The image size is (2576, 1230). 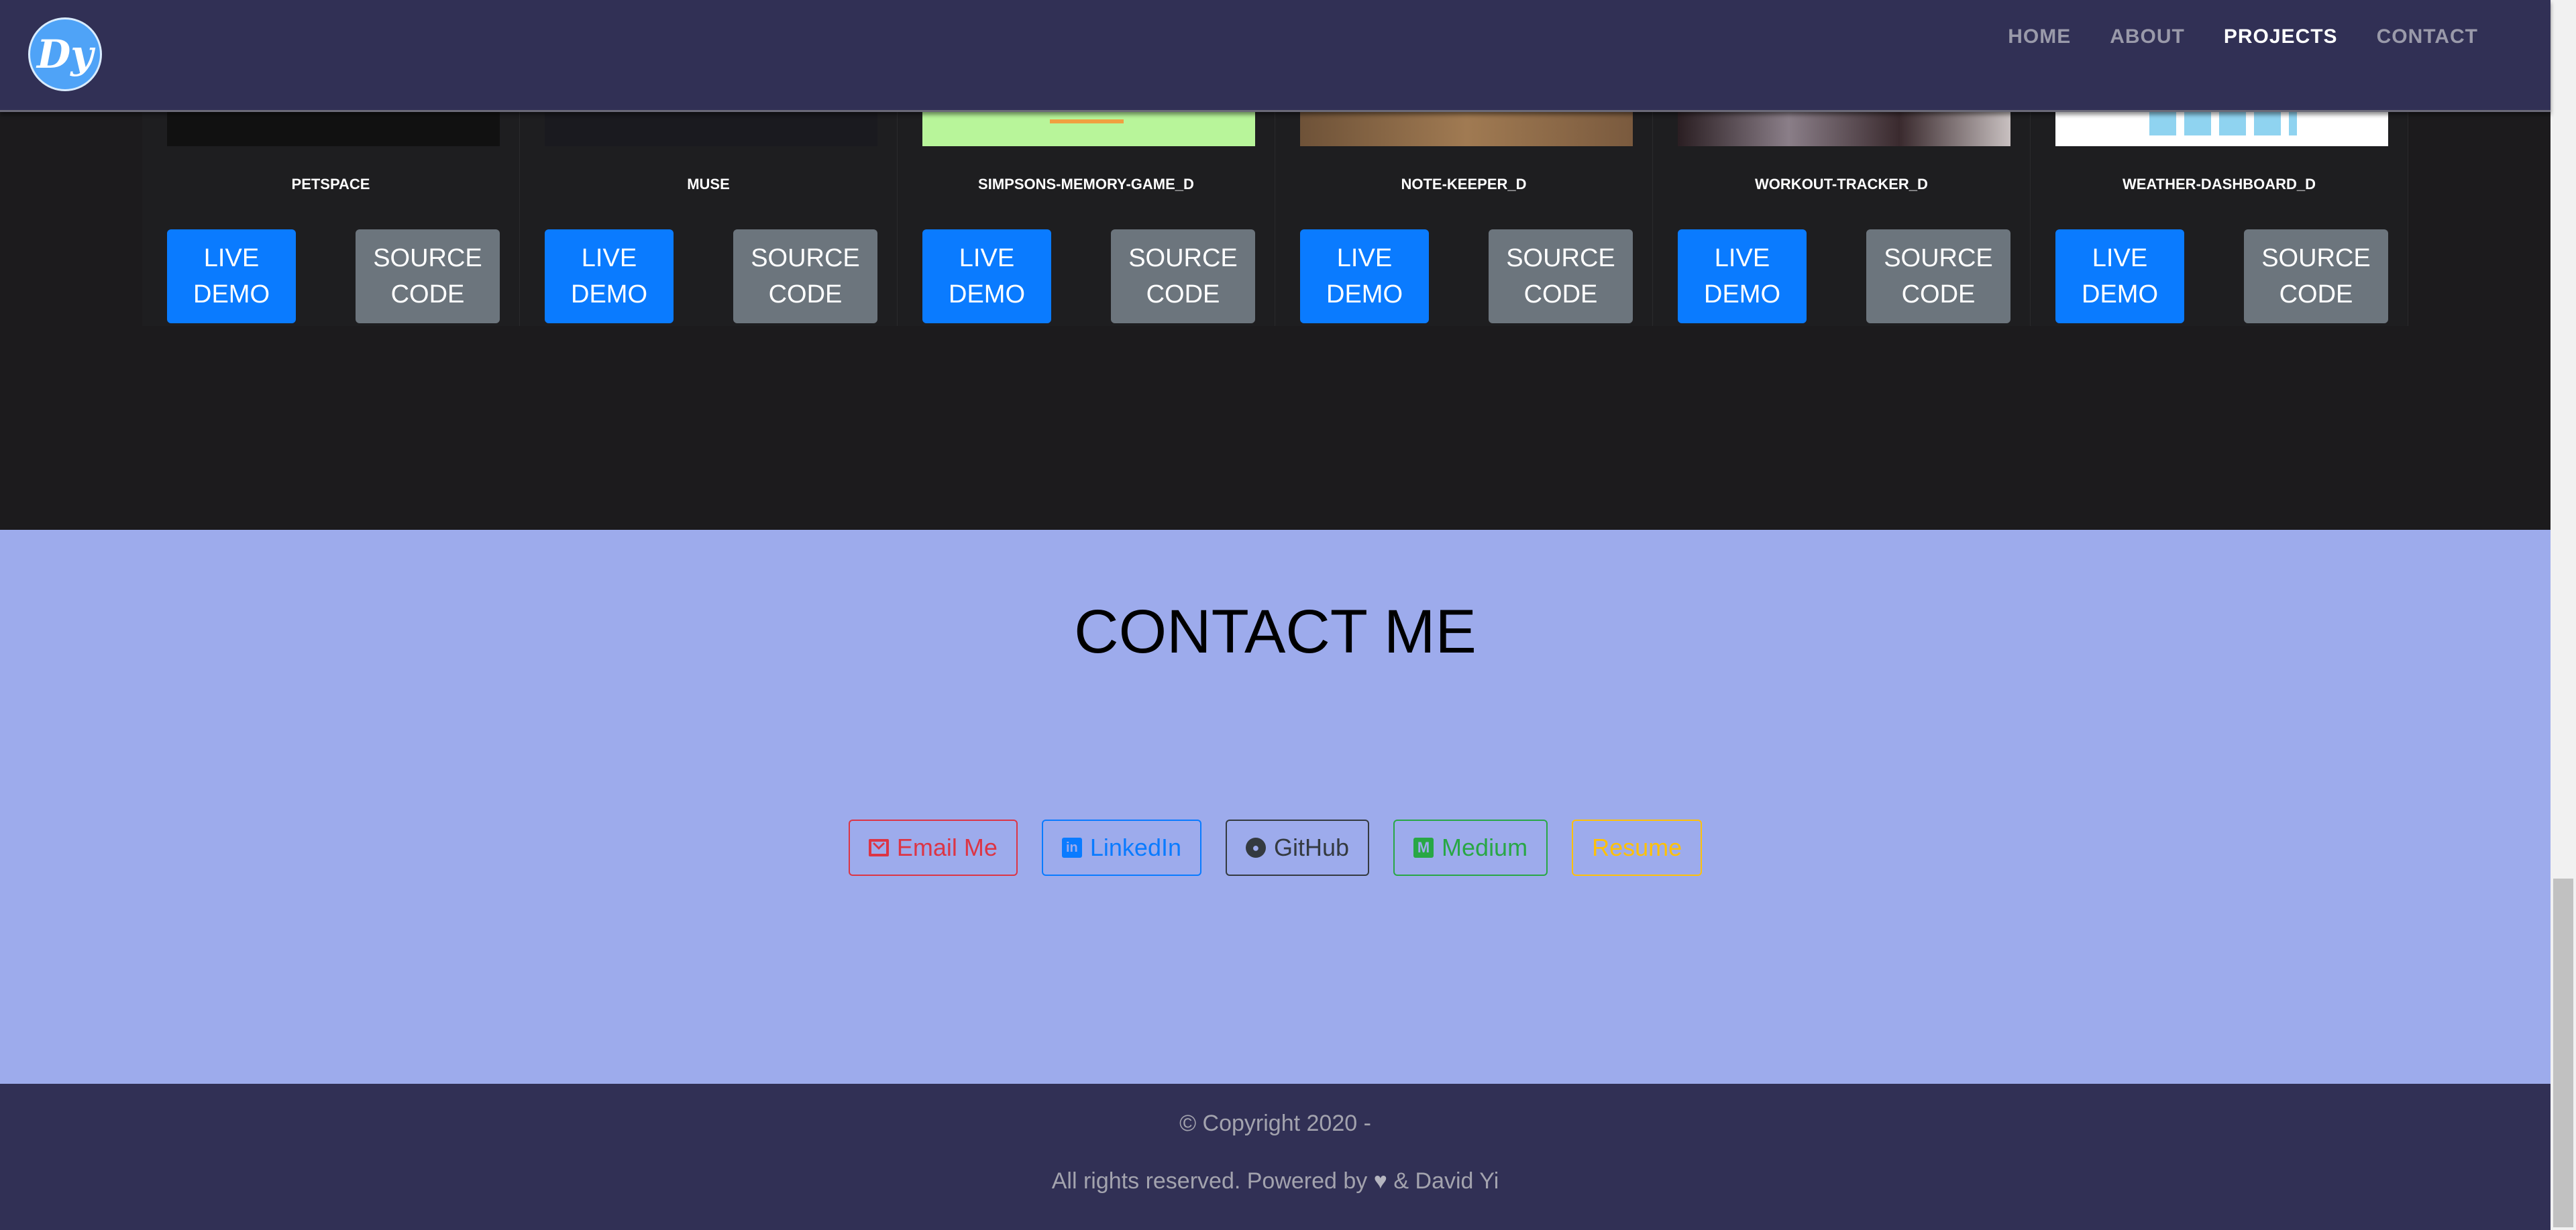 I want to click on project-title: SIMPSONS-MEMORY-GAME_D, so click(x=1086, y=184).